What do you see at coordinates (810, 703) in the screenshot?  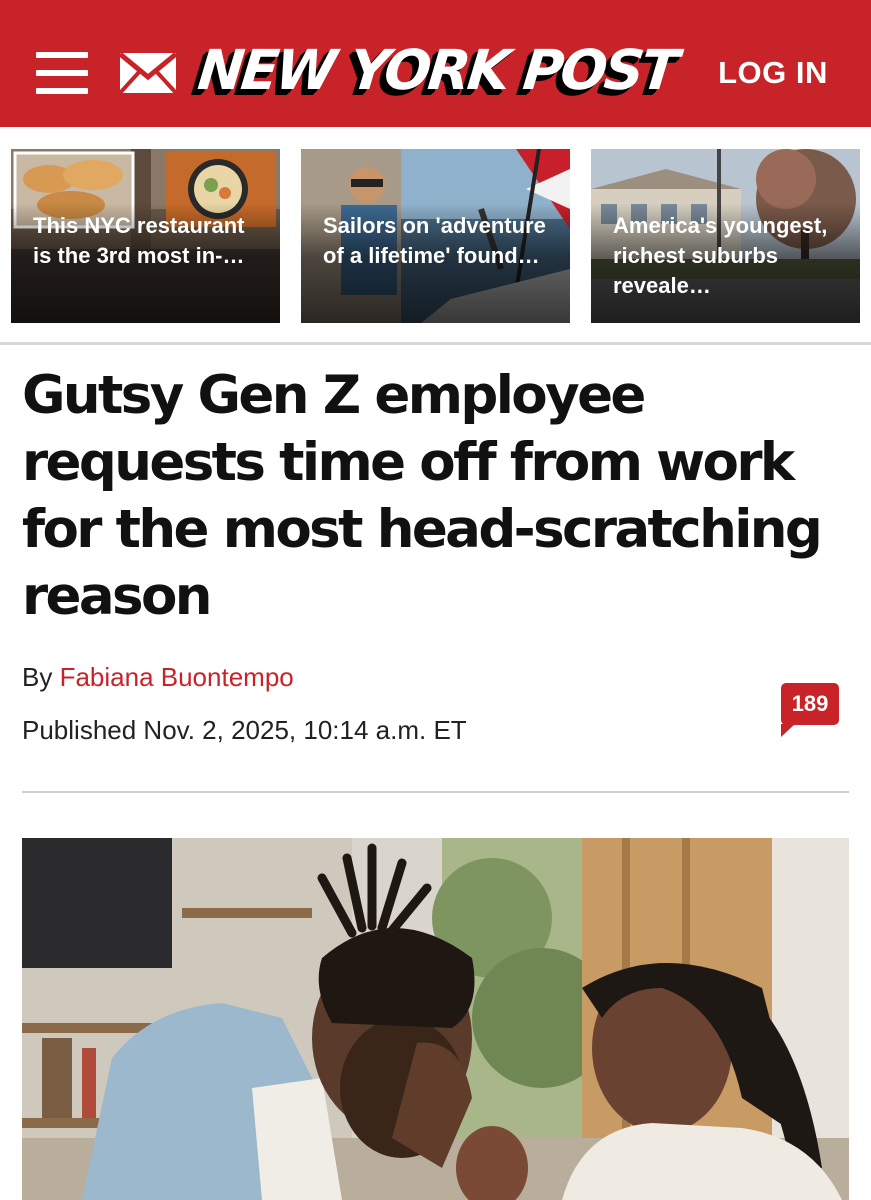 I see `comment-count: 189` at bounding box center [810, 703].